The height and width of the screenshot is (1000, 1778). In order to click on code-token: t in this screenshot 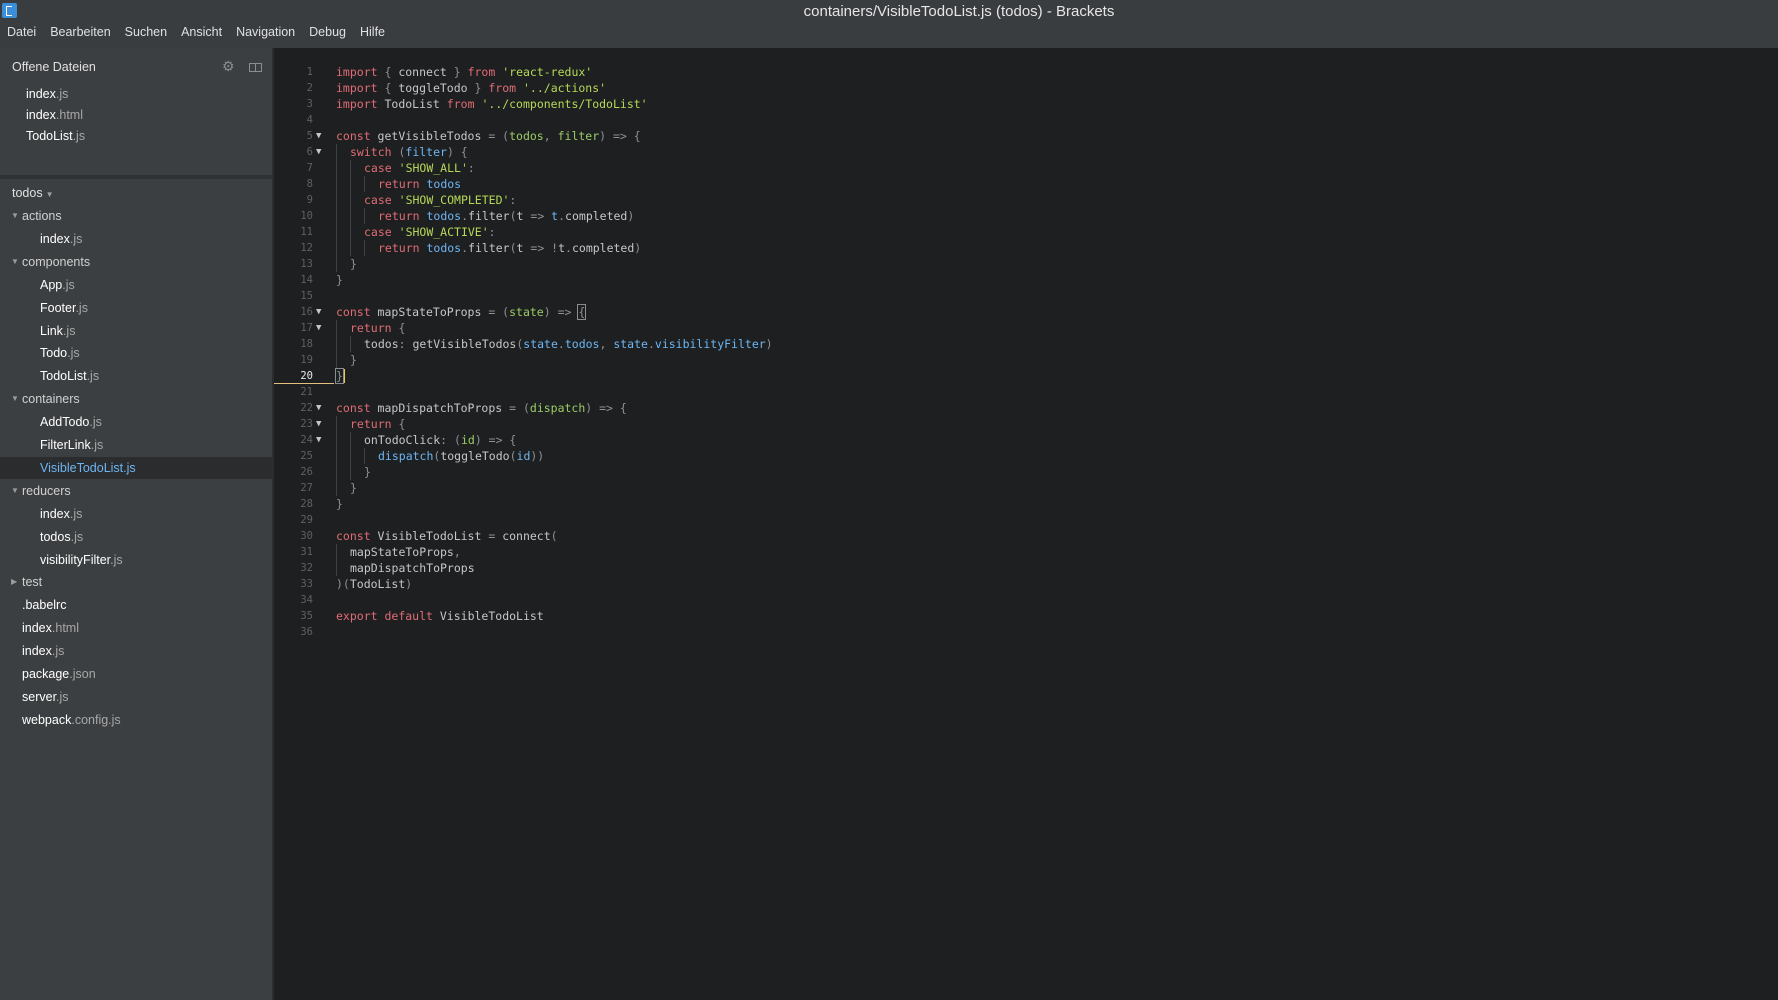, I will do `click(562, 248)`.